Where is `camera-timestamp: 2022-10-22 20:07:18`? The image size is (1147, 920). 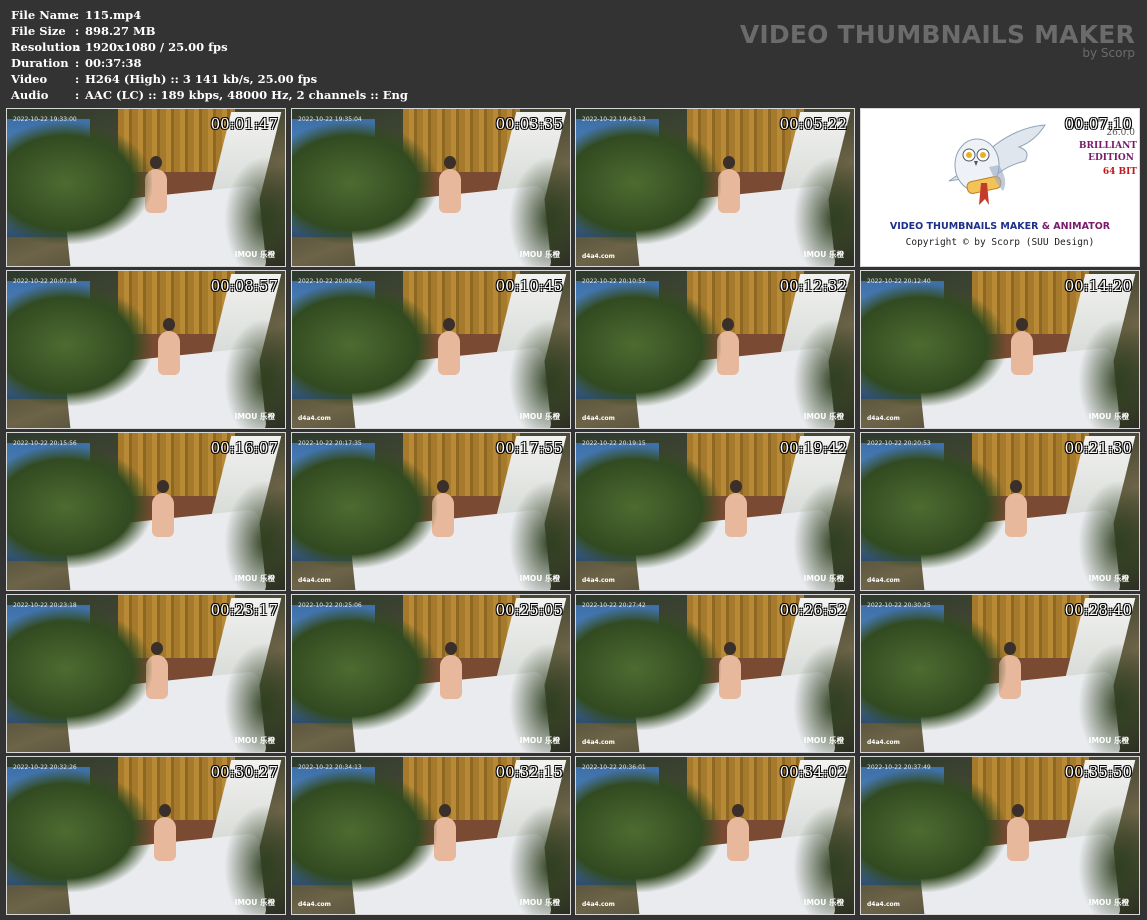 camera-timestamp: 2022-10-22 20:07:18 is located at coordinates (45, 281).